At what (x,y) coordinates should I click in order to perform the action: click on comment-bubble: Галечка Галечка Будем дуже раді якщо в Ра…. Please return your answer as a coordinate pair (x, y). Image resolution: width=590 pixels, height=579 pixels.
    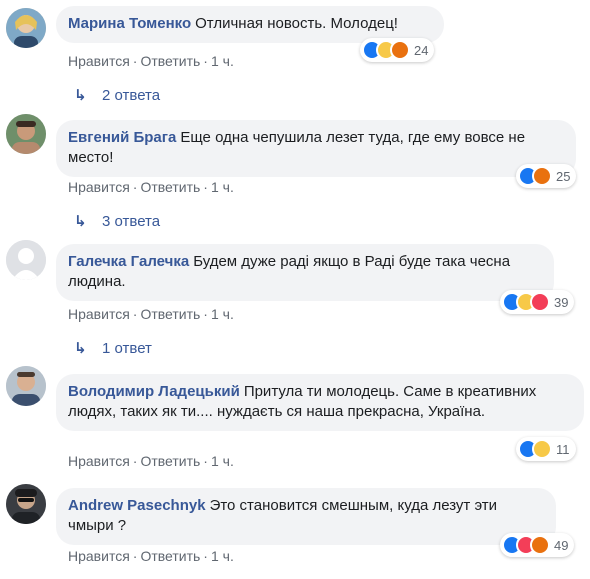
    Looking at the image, I should click on (305, 272).